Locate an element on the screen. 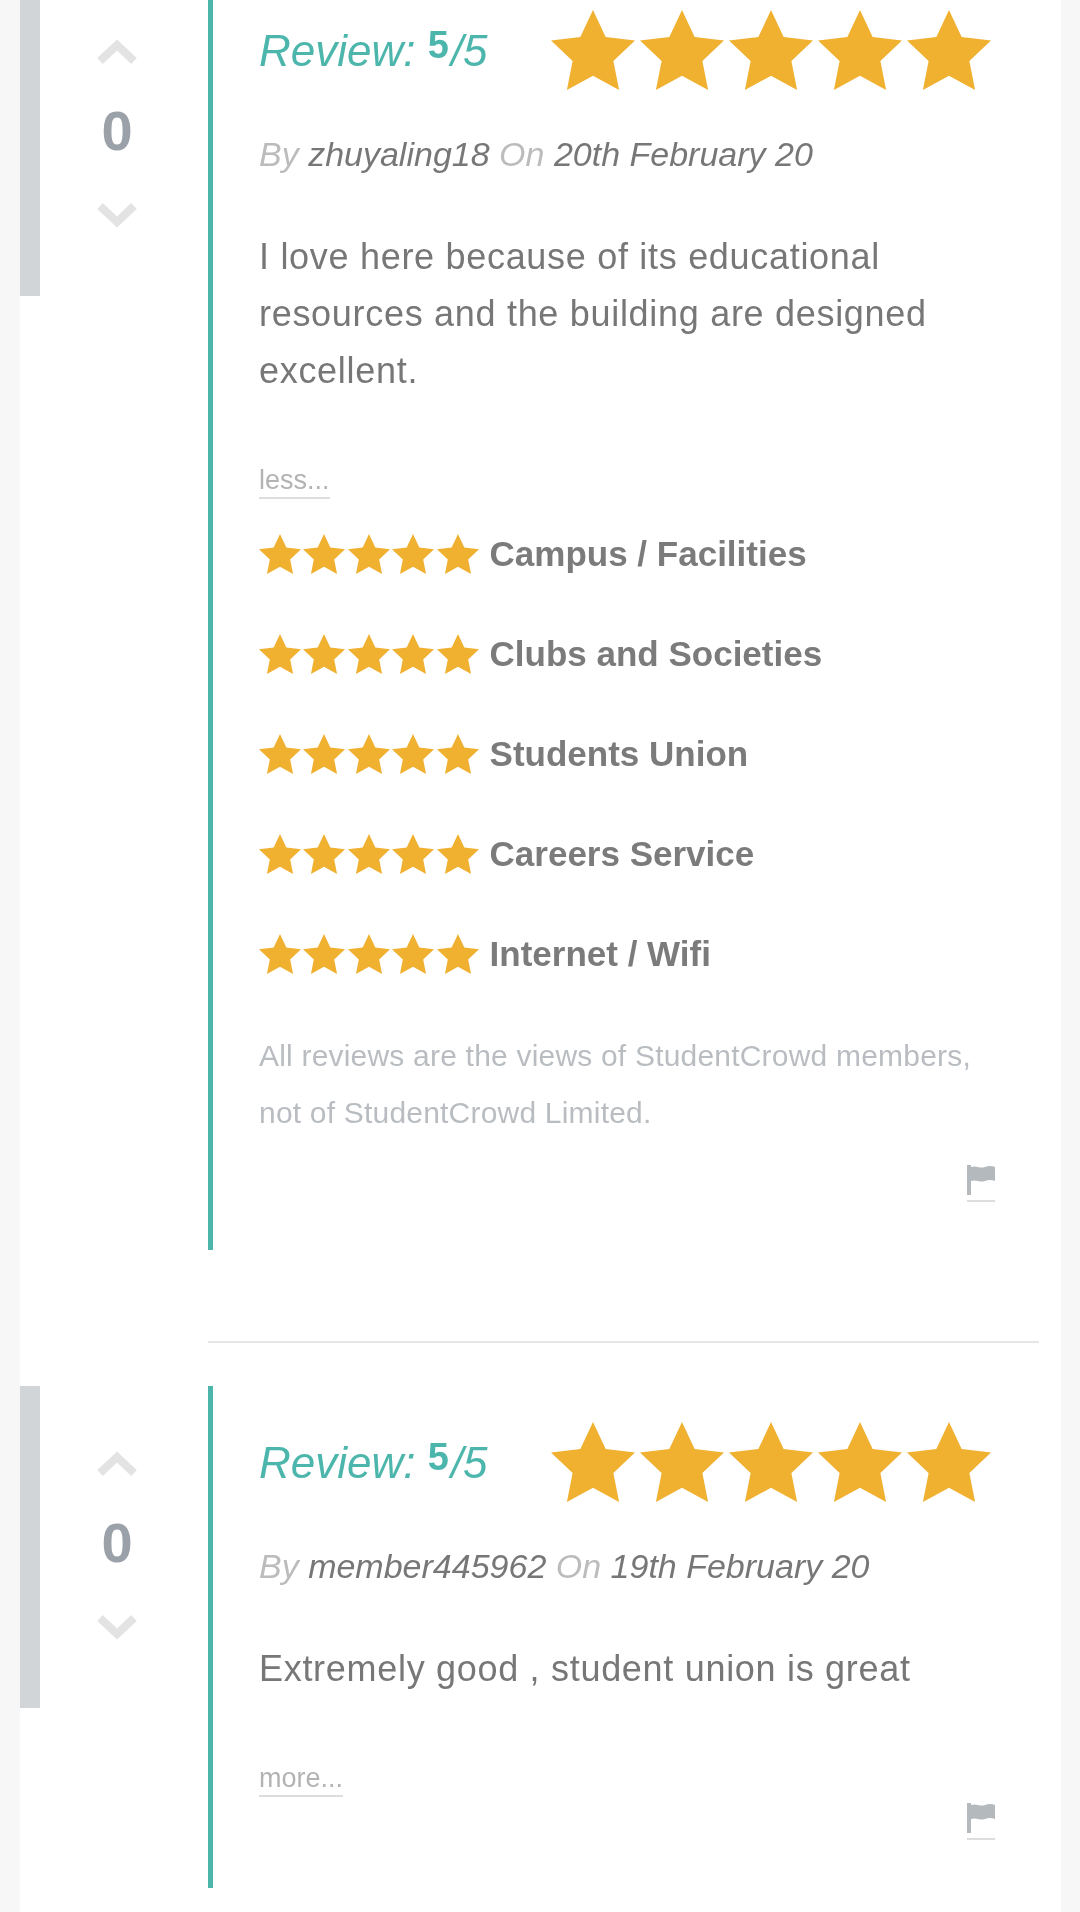 The width and height of the screenshot is (1080, 1912). review-byline: By member445962 On 19th February 20 is located at coordinates (565, 1566).